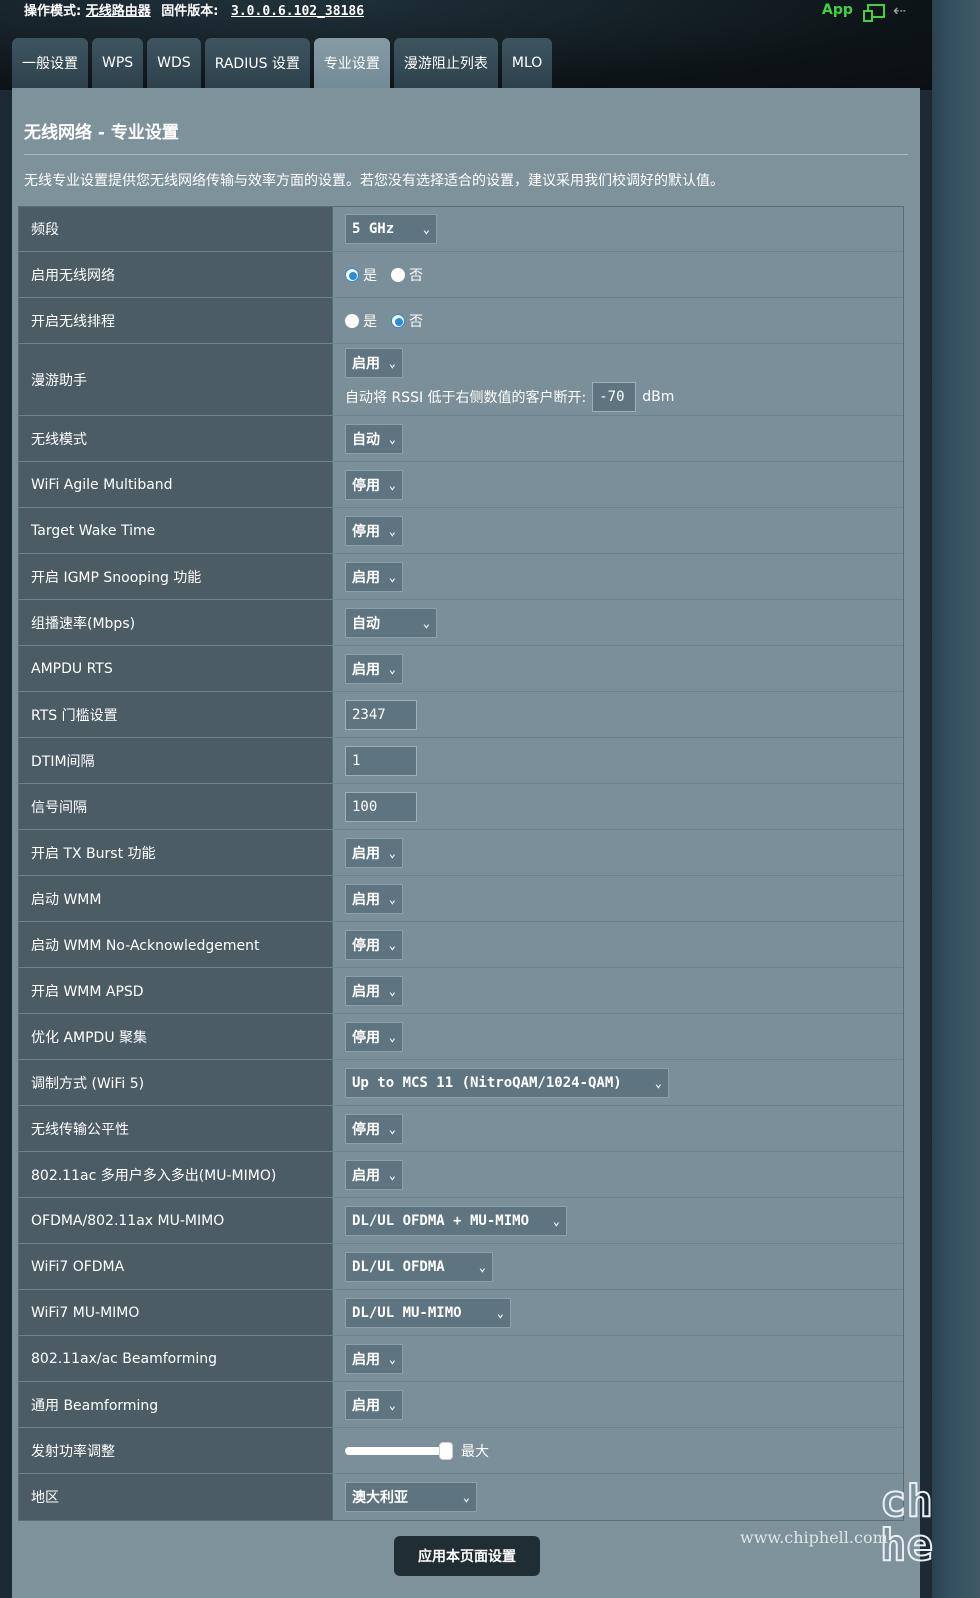 The height and width of the screenshot is (1598, 980). Describe the element at coordinates (361, 275) in the screenshot. I see `enable-radio-yes: 是` at that location.